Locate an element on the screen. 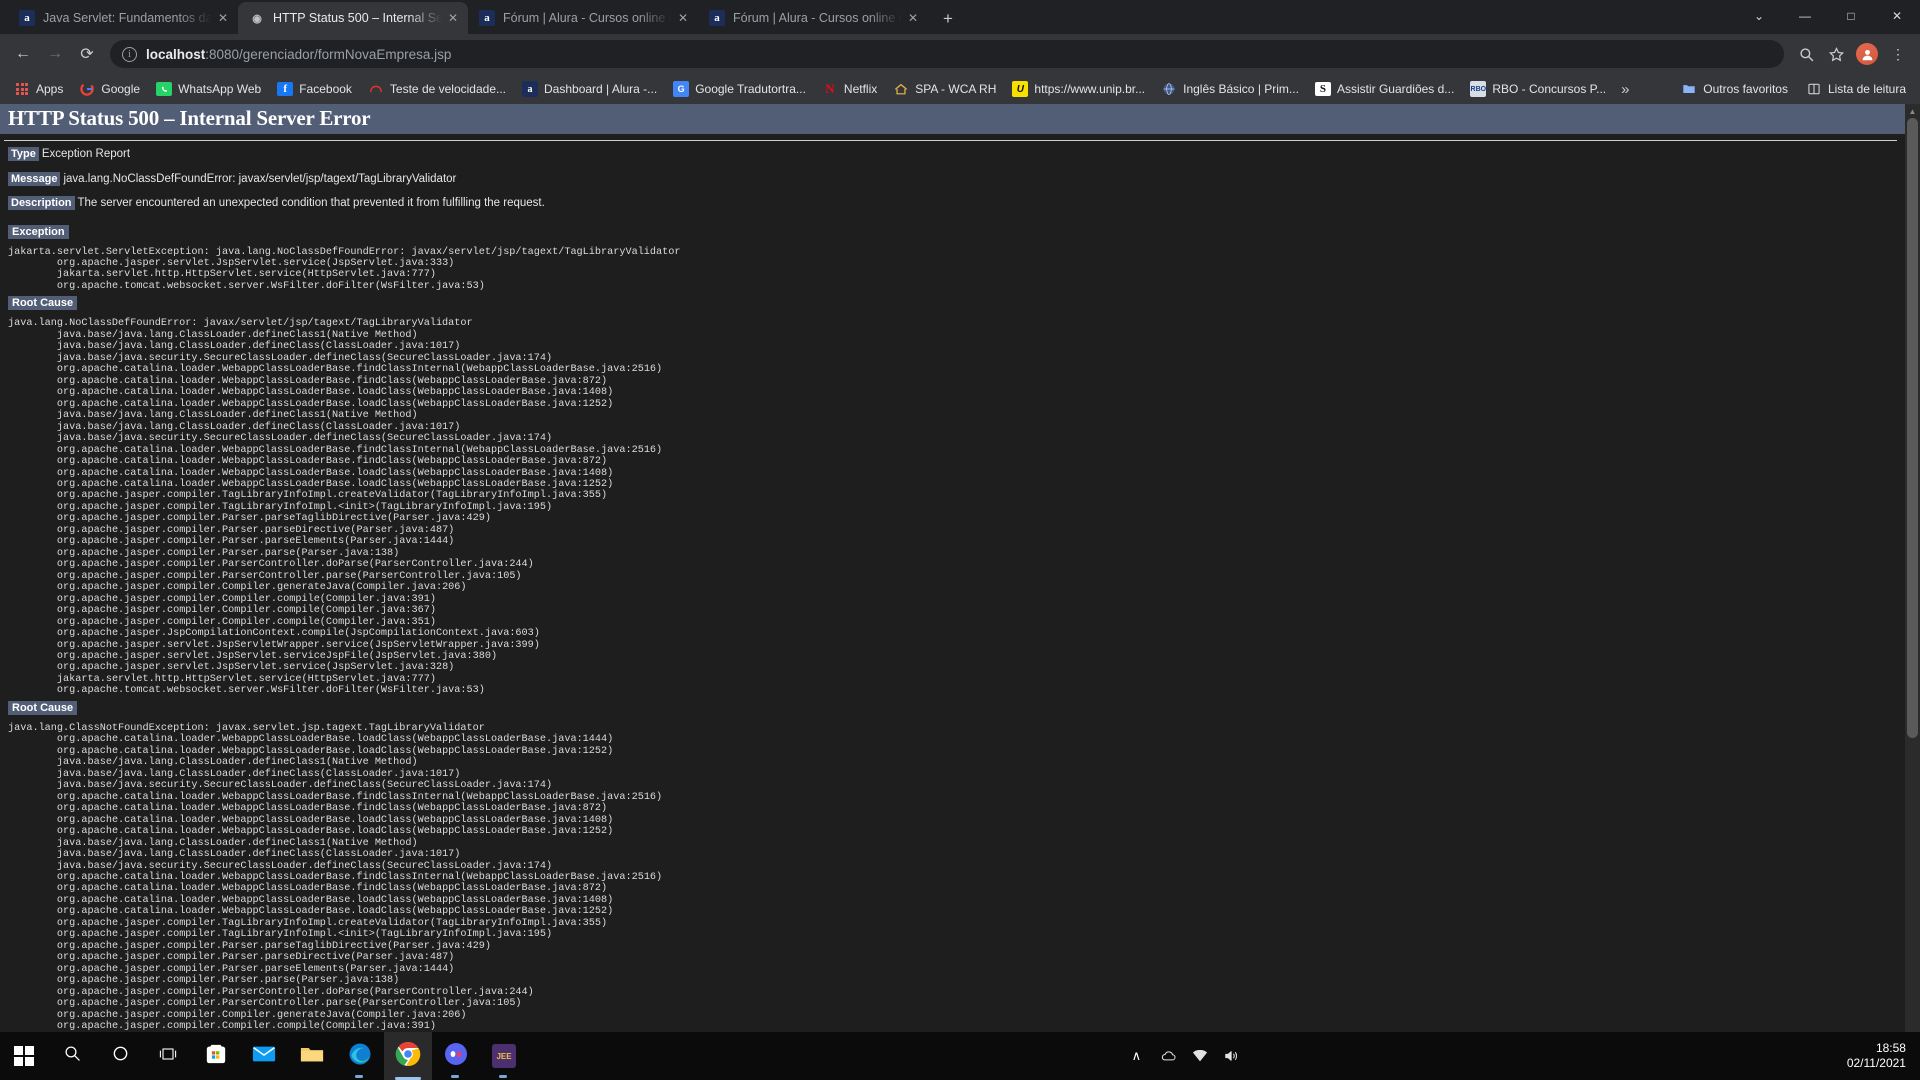  avatar is located at coordinates (1867, 54).